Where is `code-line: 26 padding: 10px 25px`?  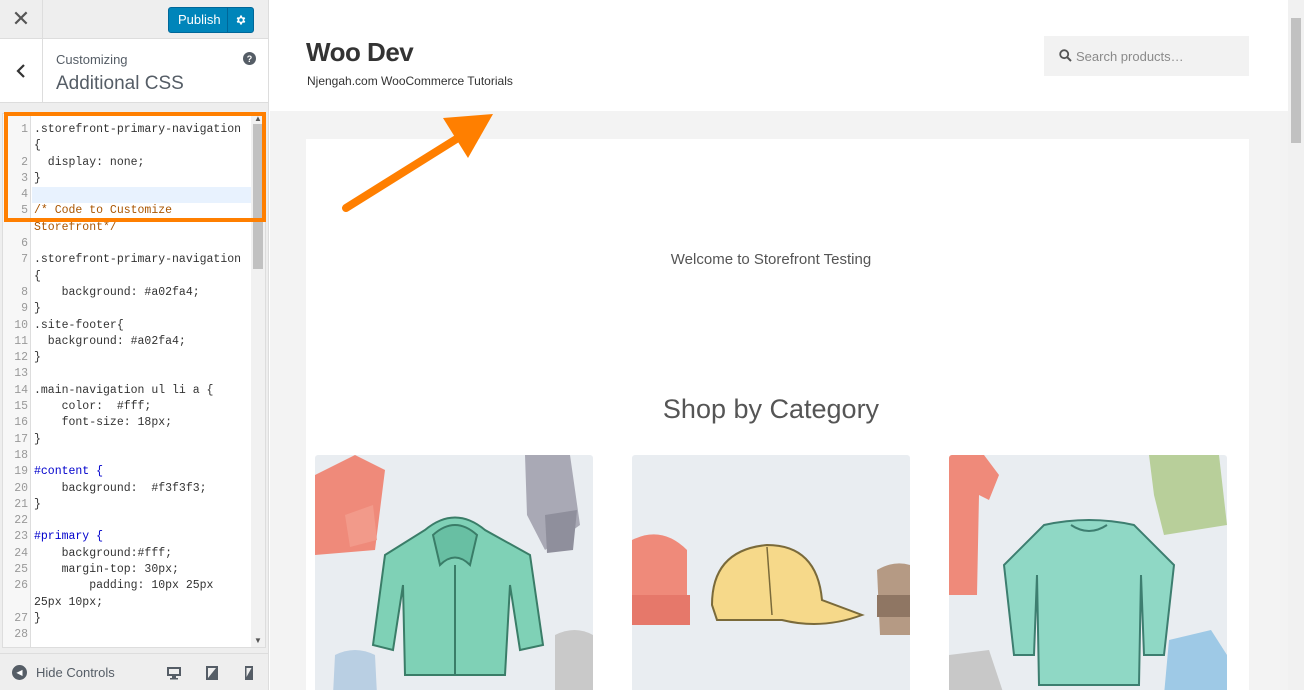
code-line: 26 padding: 10px 25px is located at coordinates (134, 586).